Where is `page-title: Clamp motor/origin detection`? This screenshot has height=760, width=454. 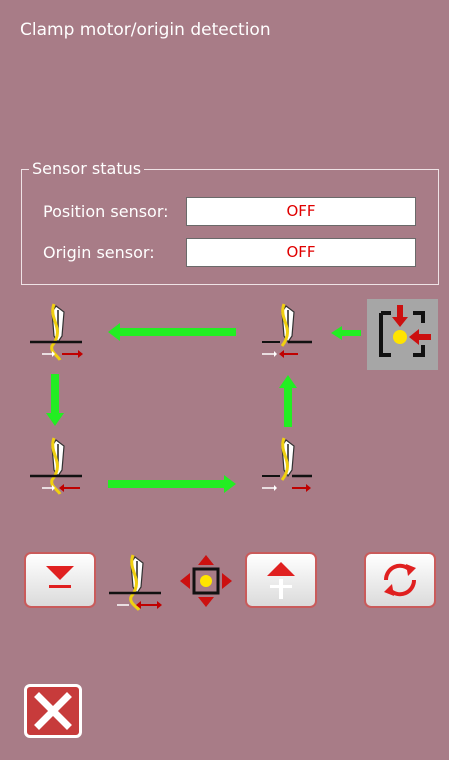
page-title: Clamp motor/origin detection is located at coordinates (145, 30).